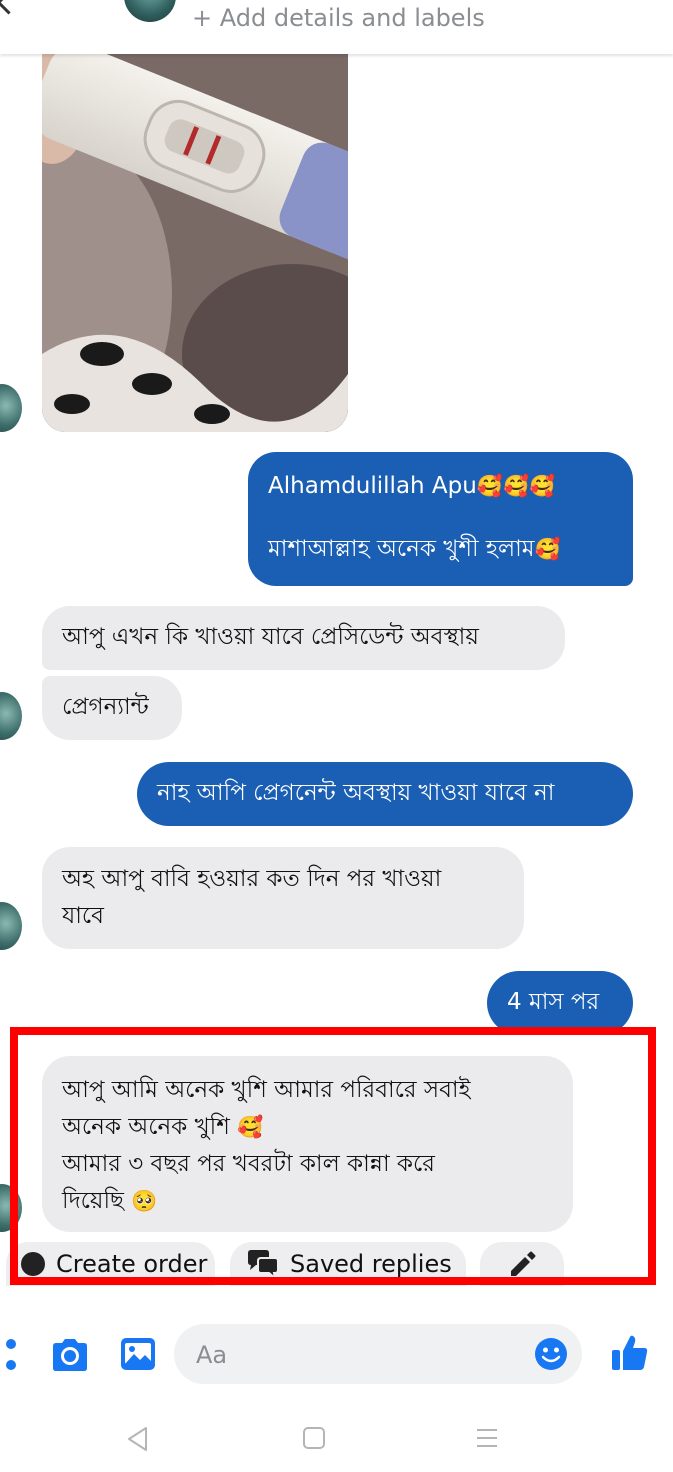 The height and width of the screenshot is (1472, 673). I want to click on pleading-face-icon: 🥺, so click(144, 1201).